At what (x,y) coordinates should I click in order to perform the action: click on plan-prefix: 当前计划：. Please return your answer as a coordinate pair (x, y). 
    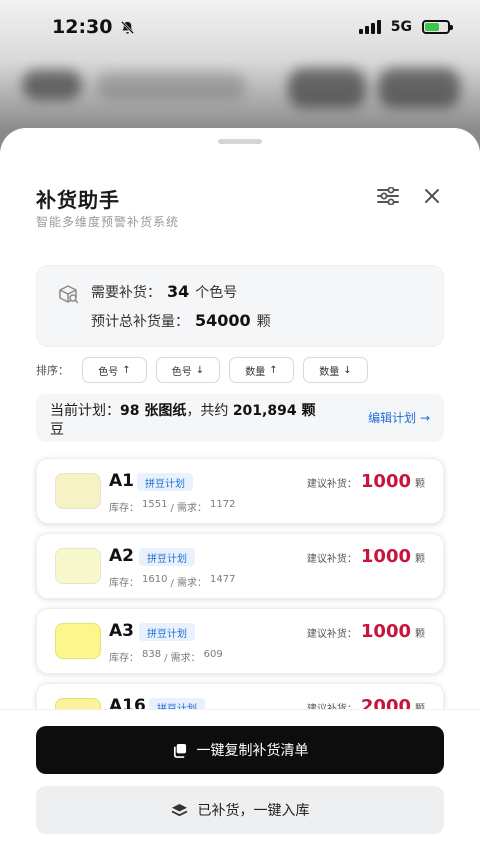
    Looking at the image, I should click on (85, 411).